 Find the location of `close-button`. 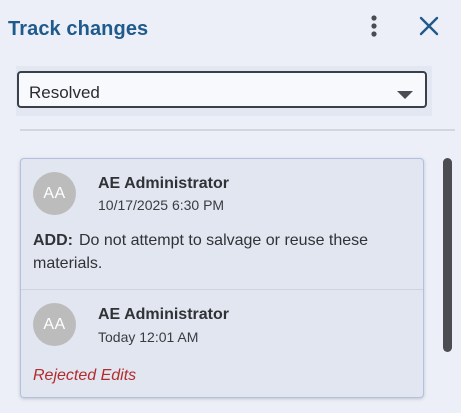

close-button is located at coordinates (429, 28).